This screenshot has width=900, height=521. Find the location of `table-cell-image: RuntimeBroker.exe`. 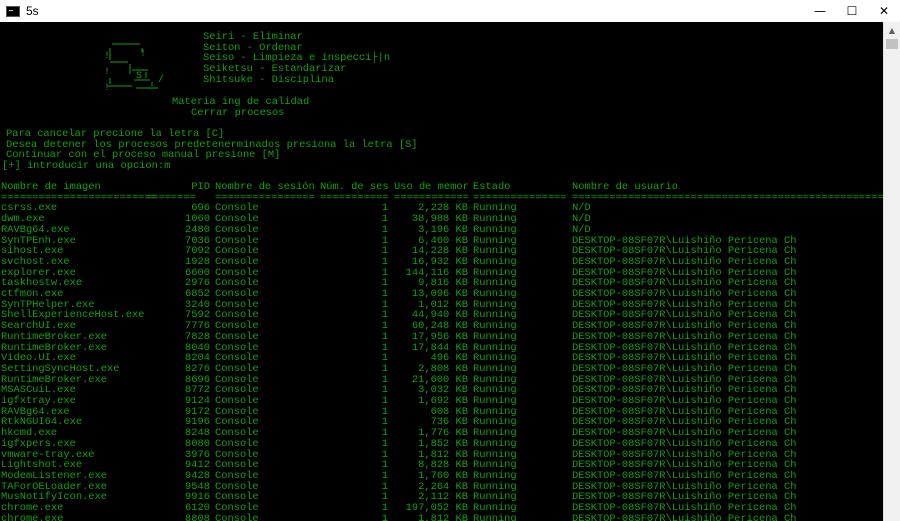

table-cell-image: RuntimeBroker.exe is located at coordinates (54, 336).